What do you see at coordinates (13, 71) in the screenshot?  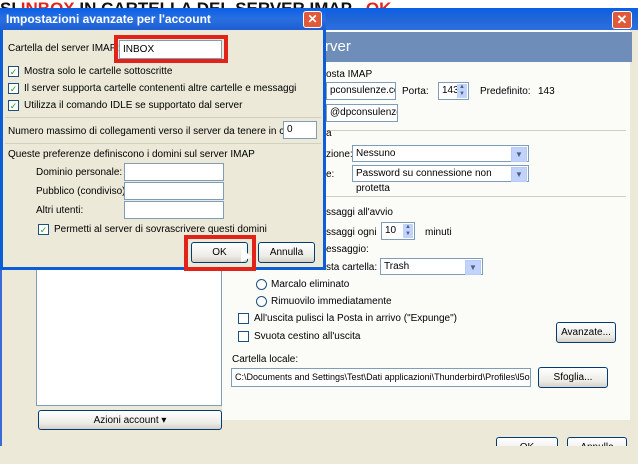 I see `subscribed-only-checkbox: ✓` at bounding box center [13, 71].